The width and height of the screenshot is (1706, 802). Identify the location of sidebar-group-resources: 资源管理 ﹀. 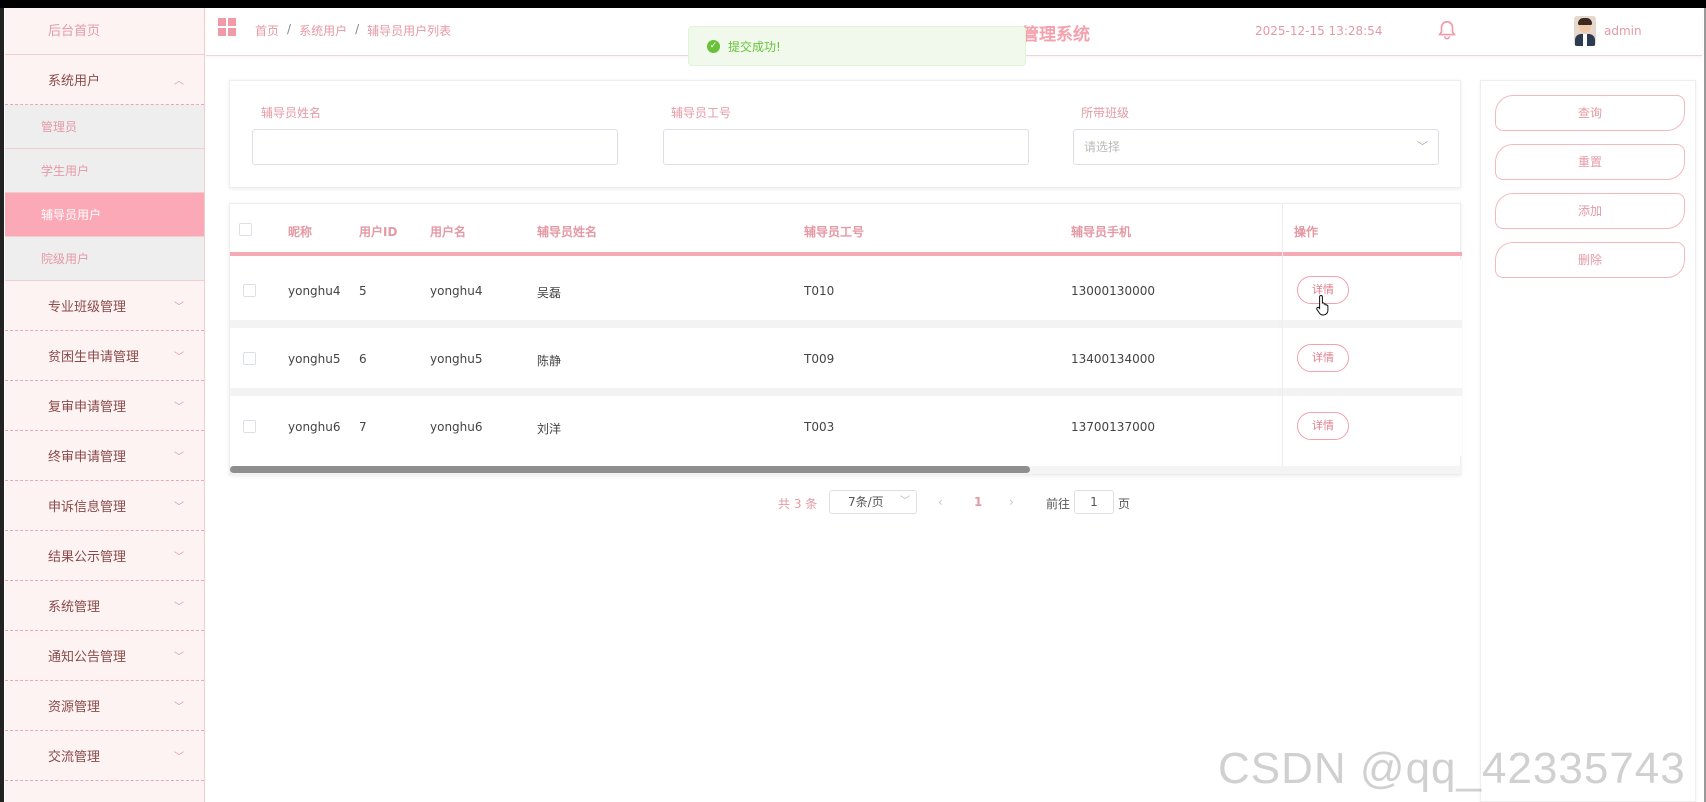
(104, 706).